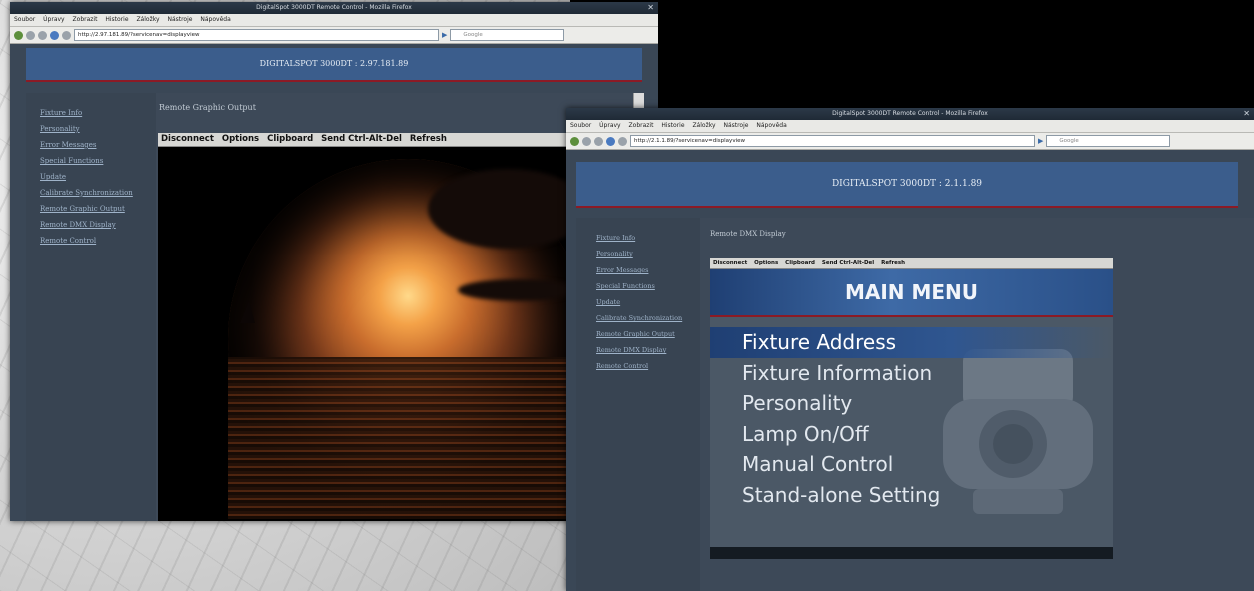 The width and height of the screenshot is (1254, 591). Describe the element at coordinates (911, 342) in the screenshot. I see `menu-fixture-address: Fixture Address` at that location.